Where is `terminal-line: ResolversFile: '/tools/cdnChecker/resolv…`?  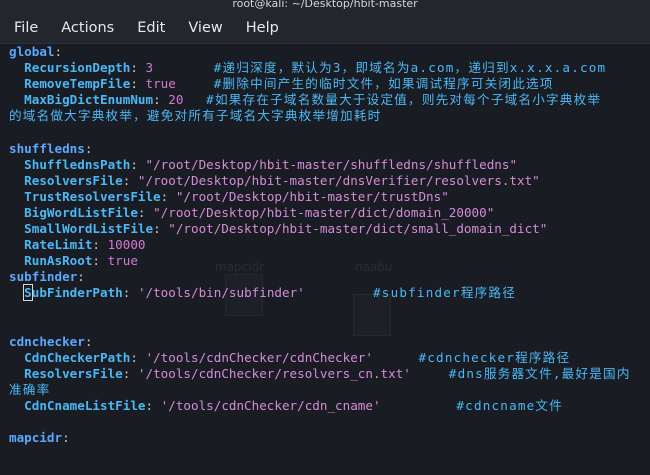
terminal-line: ResolversFile: '/tools/cdnChecker/resolv… is located at coordinates (329, 374).